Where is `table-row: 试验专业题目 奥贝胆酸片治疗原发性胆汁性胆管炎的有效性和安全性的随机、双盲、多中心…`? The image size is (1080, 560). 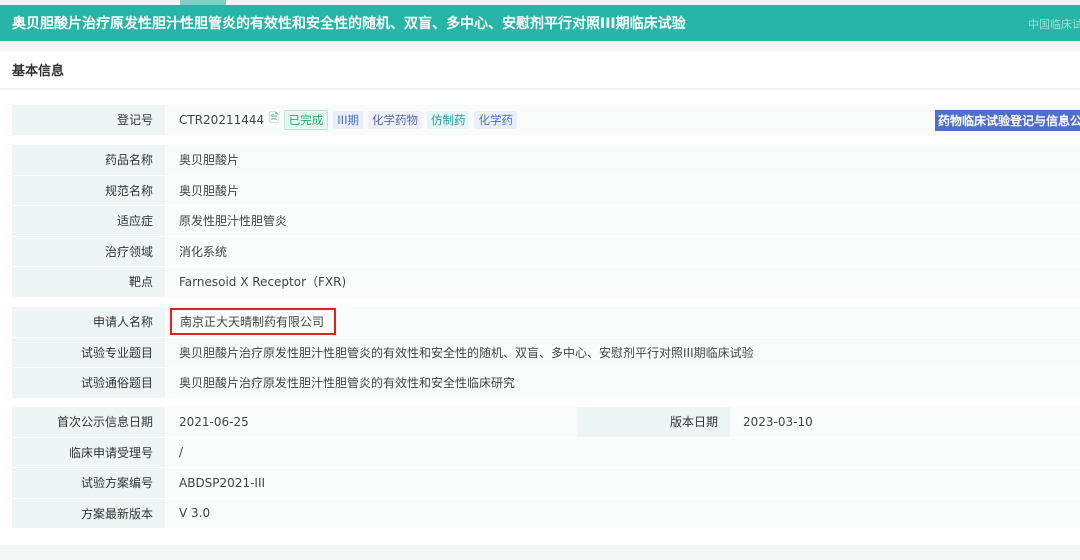 table-row: 试验专业题目 奥贝胆酸片治疗原发性胆汁性胆管炎的有效性和安全性的随机、双盲、多中心… is located at coordinates (546, 352).